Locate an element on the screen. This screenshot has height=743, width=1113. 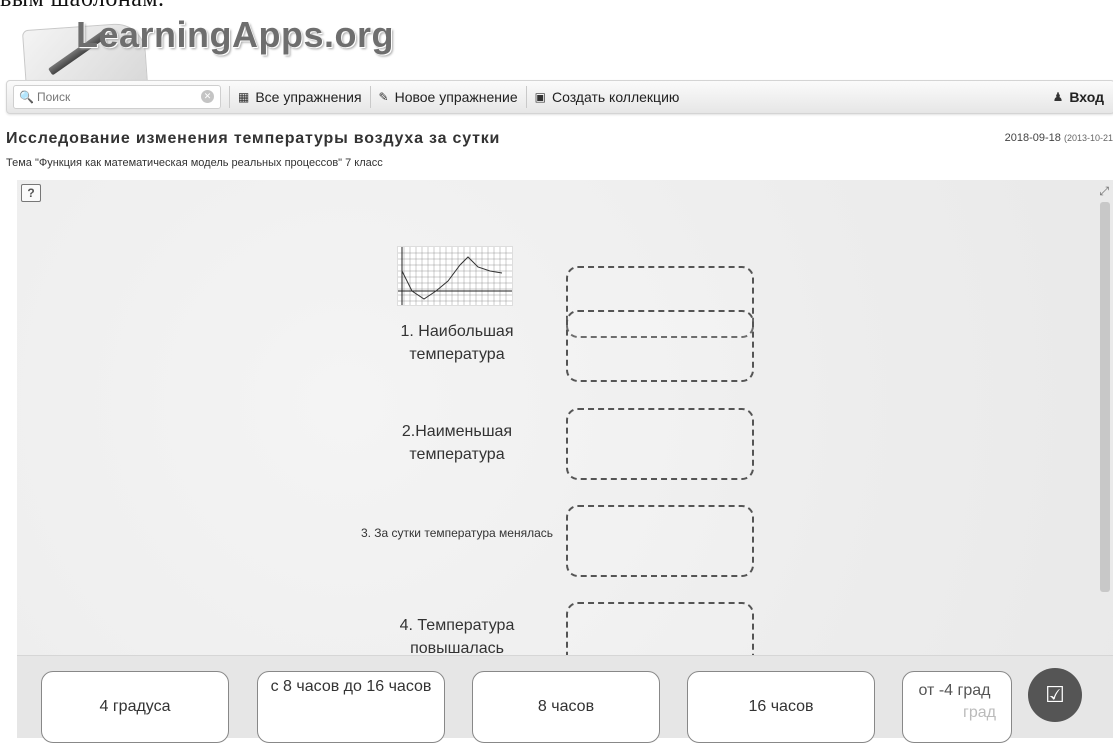
search-icon: 🔍 is located at coordinates (26, 97).